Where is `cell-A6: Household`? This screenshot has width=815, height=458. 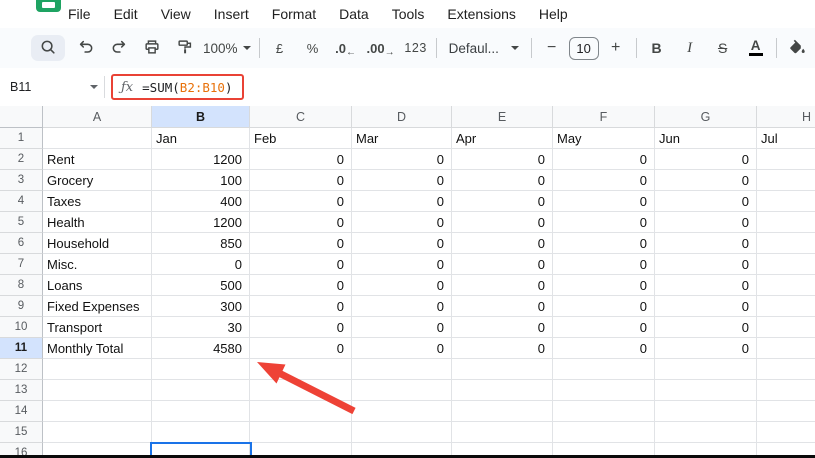
cell-A6: Household is located at coordinates (97, 243).